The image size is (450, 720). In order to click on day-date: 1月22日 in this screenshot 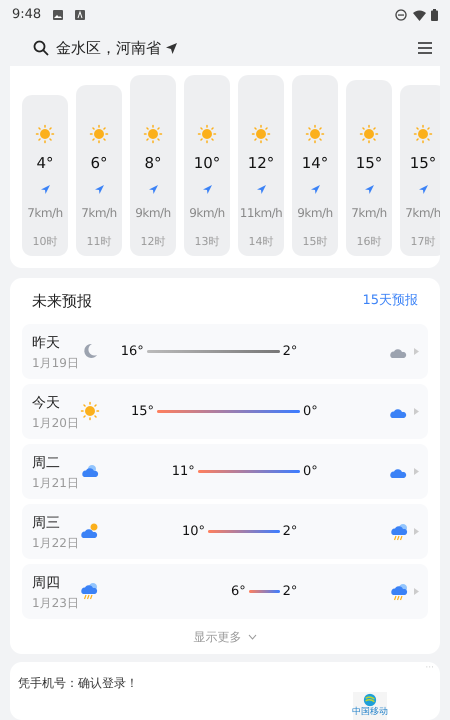, I will do `click(55, 543)`.